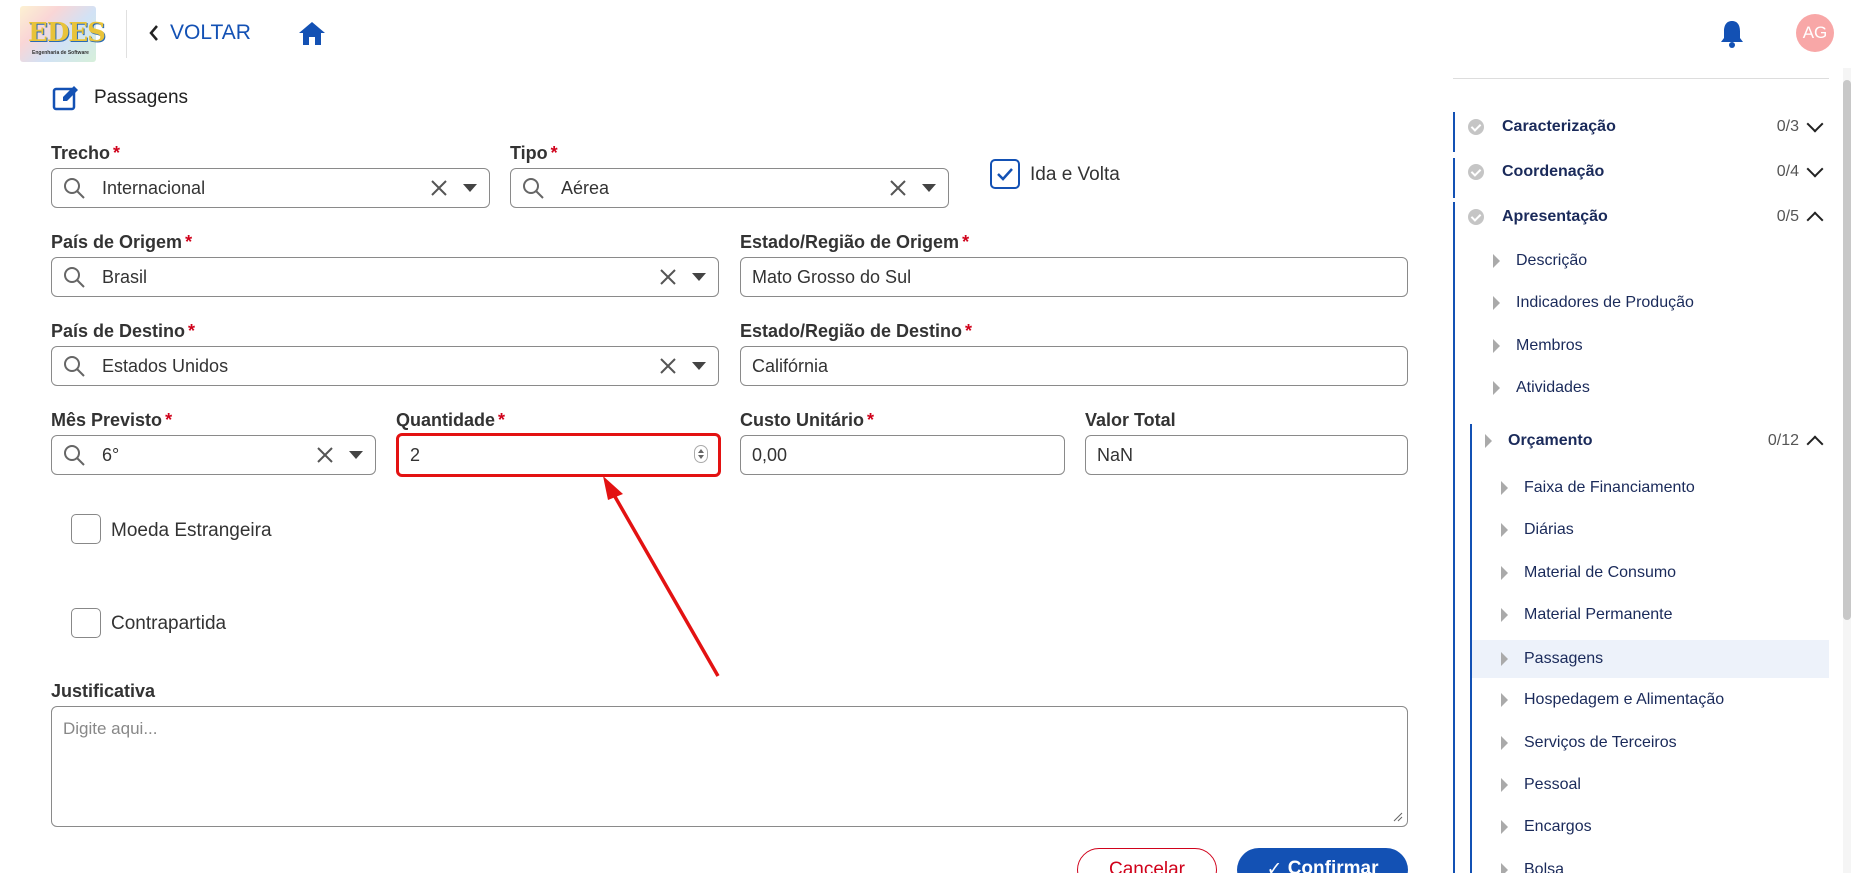 The height and width of the screenshot is (873, 1854). I want to click on tipo-value: Aérea, so click(585, 187).